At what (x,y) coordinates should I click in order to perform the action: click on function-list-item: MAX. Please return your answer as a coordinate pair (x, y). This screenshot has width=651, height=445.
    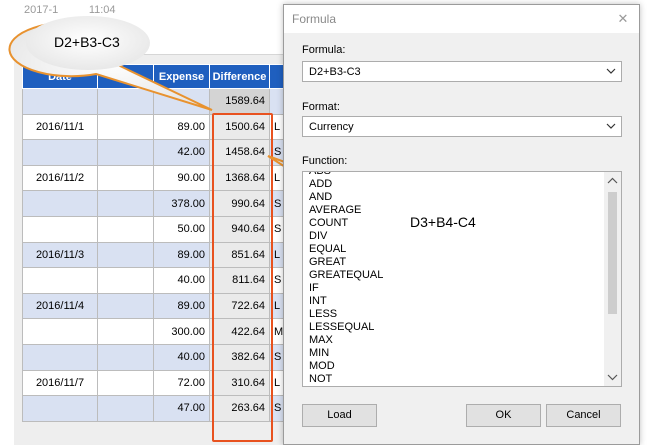
    Looking at the image, I should click on (454, 340).